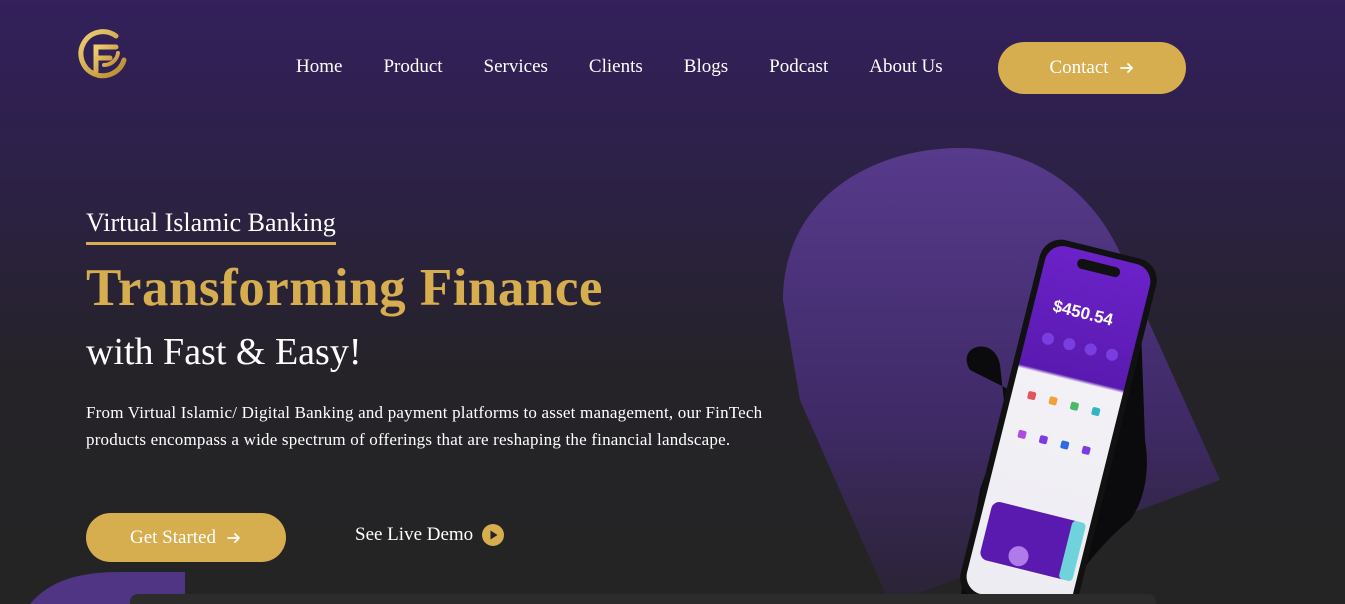 Image resolution: width=1345 pixels, height=604 pixels. What do you see at coordinates (643, 599) in the screenshot?
I see `bottom-content-card` at bounding box center [643, 599].